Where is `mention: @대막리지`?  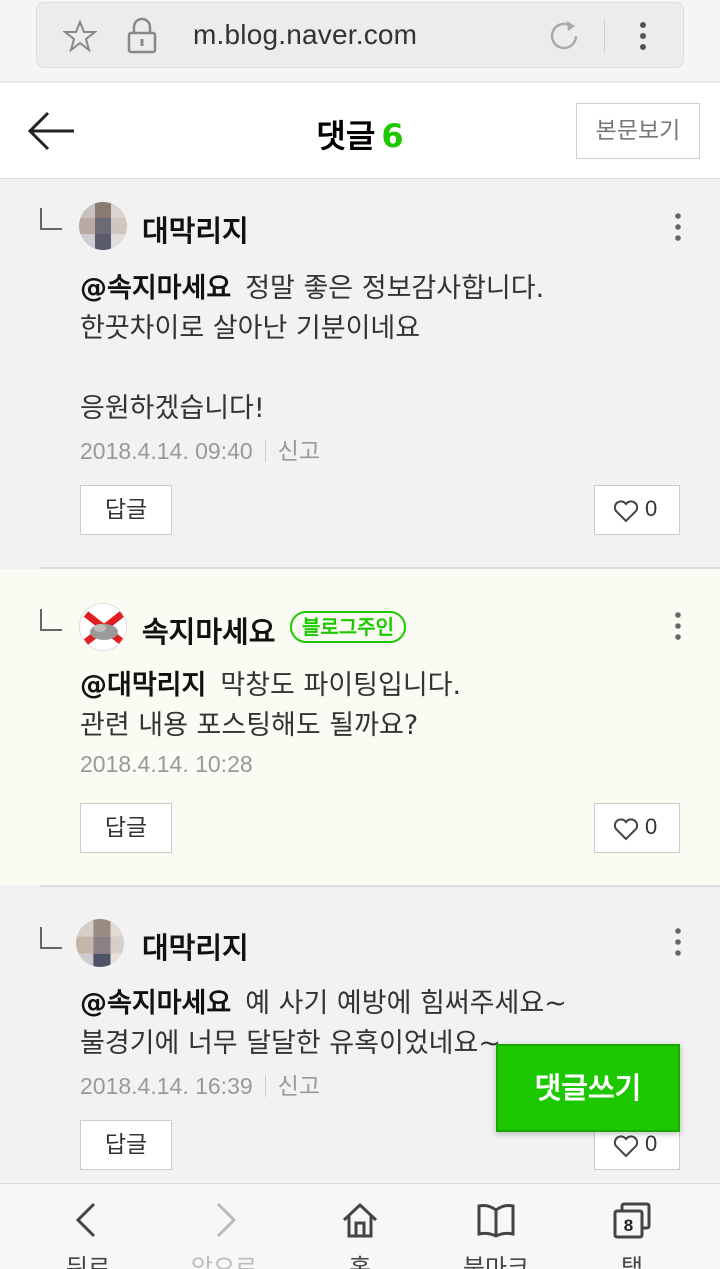
mention: @대막리지 is located at coordinates (143, 685).